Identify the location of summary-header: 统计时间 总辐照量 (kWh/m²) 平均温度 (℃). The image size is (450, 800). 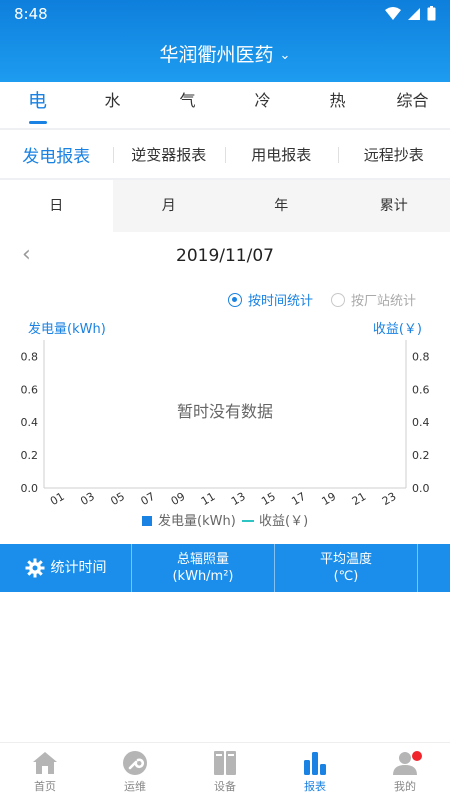
(225, 568).